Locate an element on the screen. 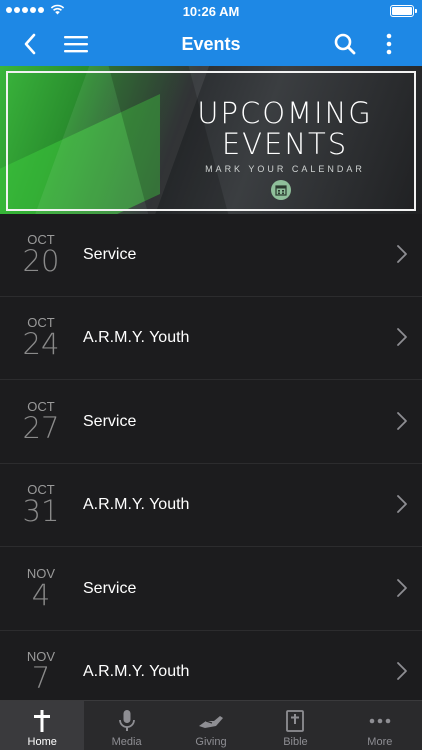 Image resolution: width=422 pixels, height=750 pixels. tab-more: More is located at coordinates (380, 725).